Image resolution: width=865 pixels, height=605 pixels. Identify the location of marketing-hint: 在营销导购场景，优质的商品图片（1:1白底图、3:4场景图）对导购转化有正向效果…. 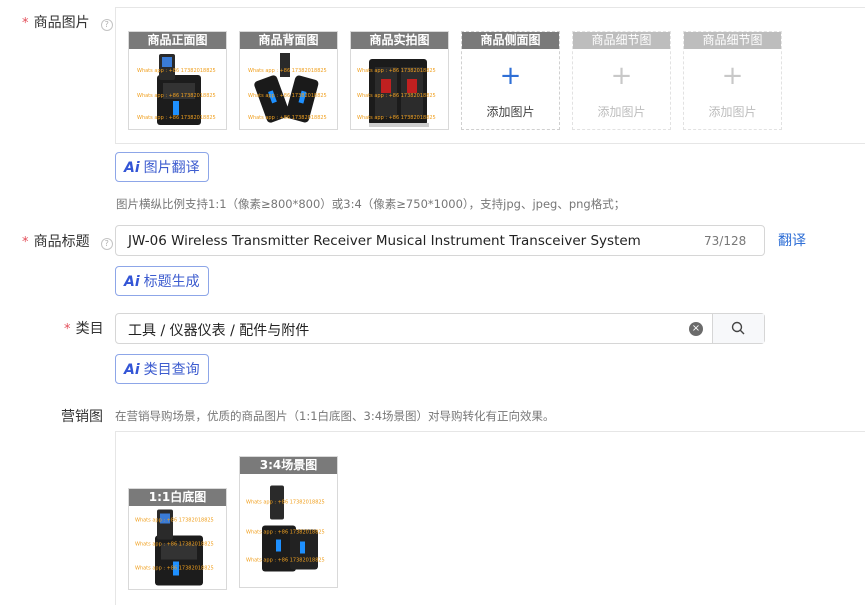
(335, 416).